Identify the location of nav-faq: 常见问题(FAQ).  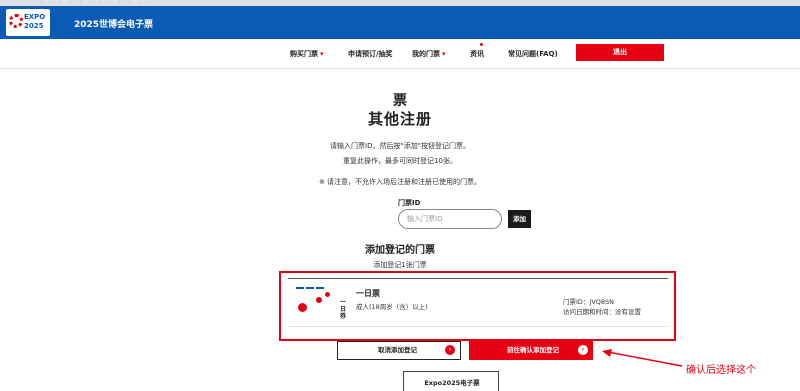
(533, 54).